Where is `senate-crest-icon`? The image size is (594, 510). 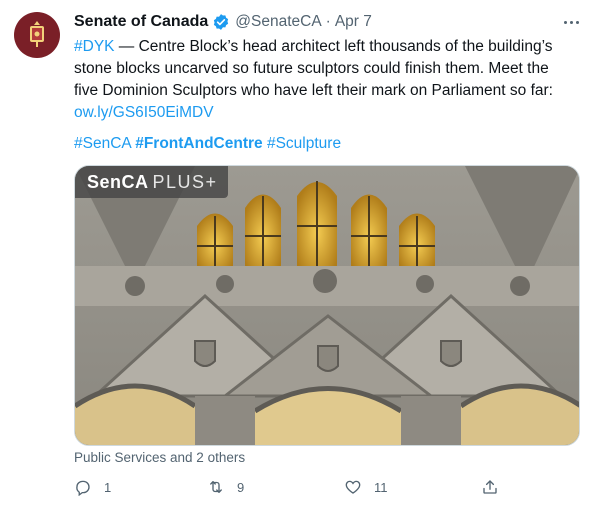 senate-crest-icon is located at coordinates (37, 34).